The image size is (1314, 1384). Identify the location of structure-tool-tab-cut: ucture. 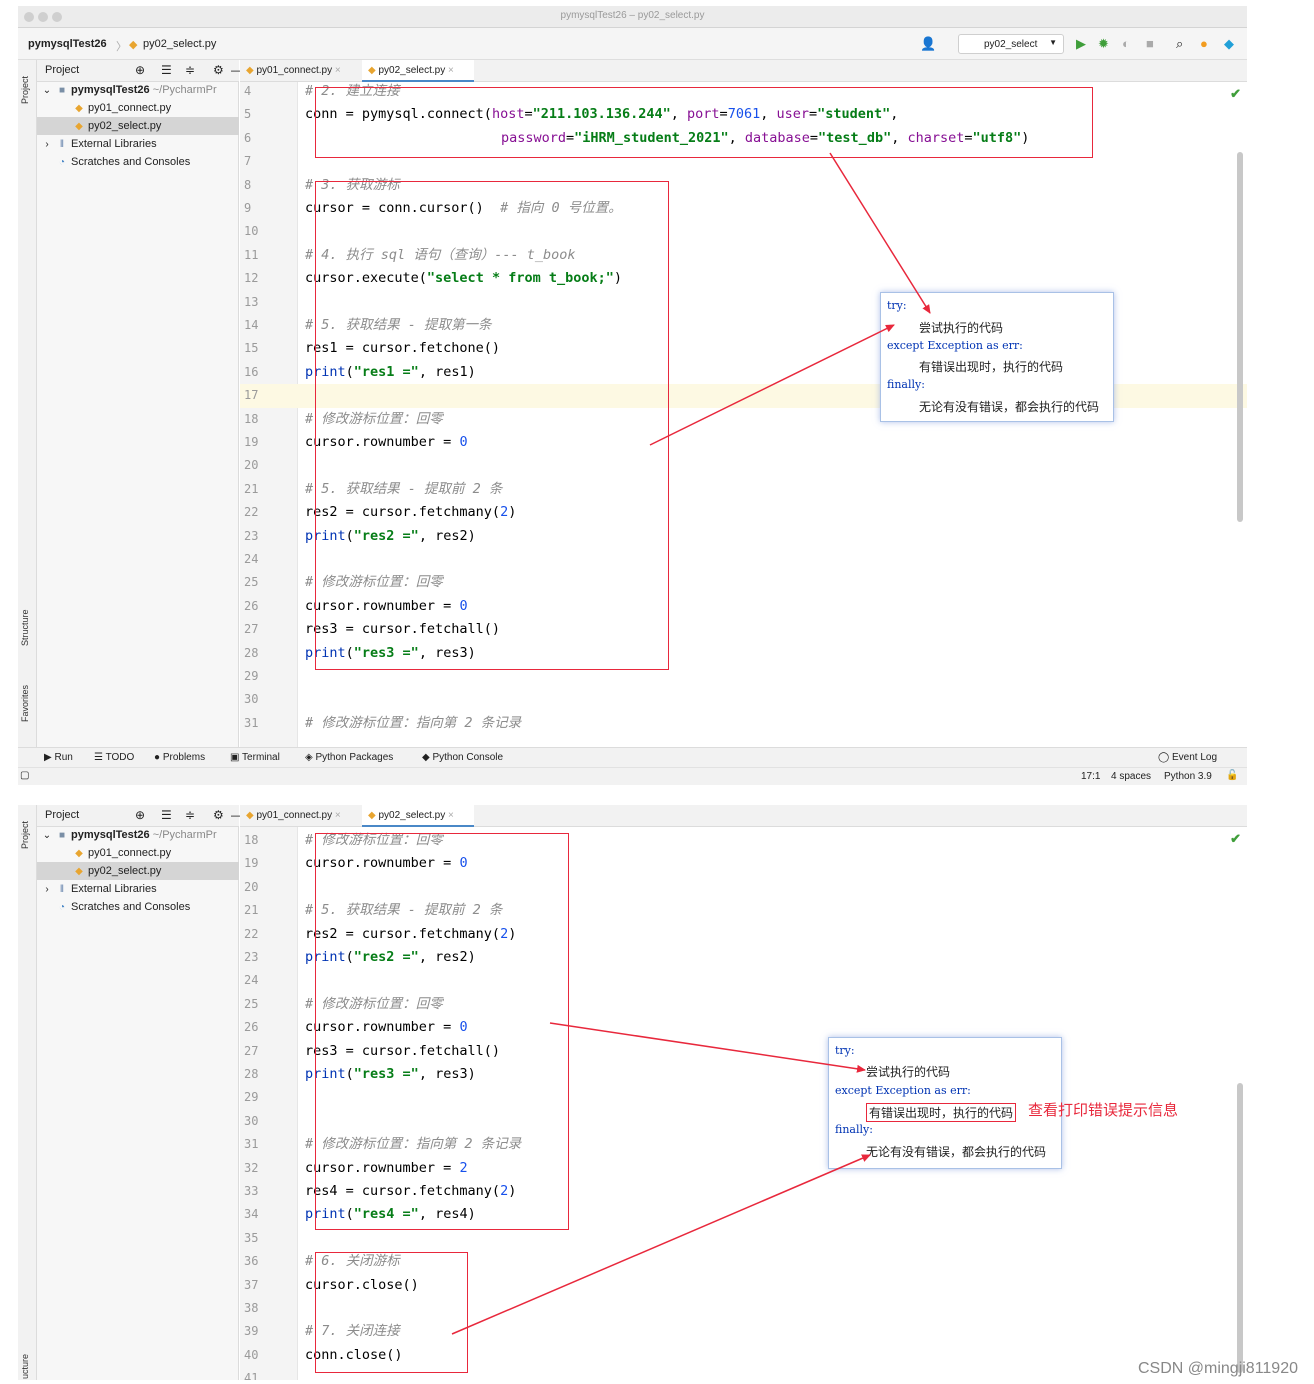
(25, 1366).